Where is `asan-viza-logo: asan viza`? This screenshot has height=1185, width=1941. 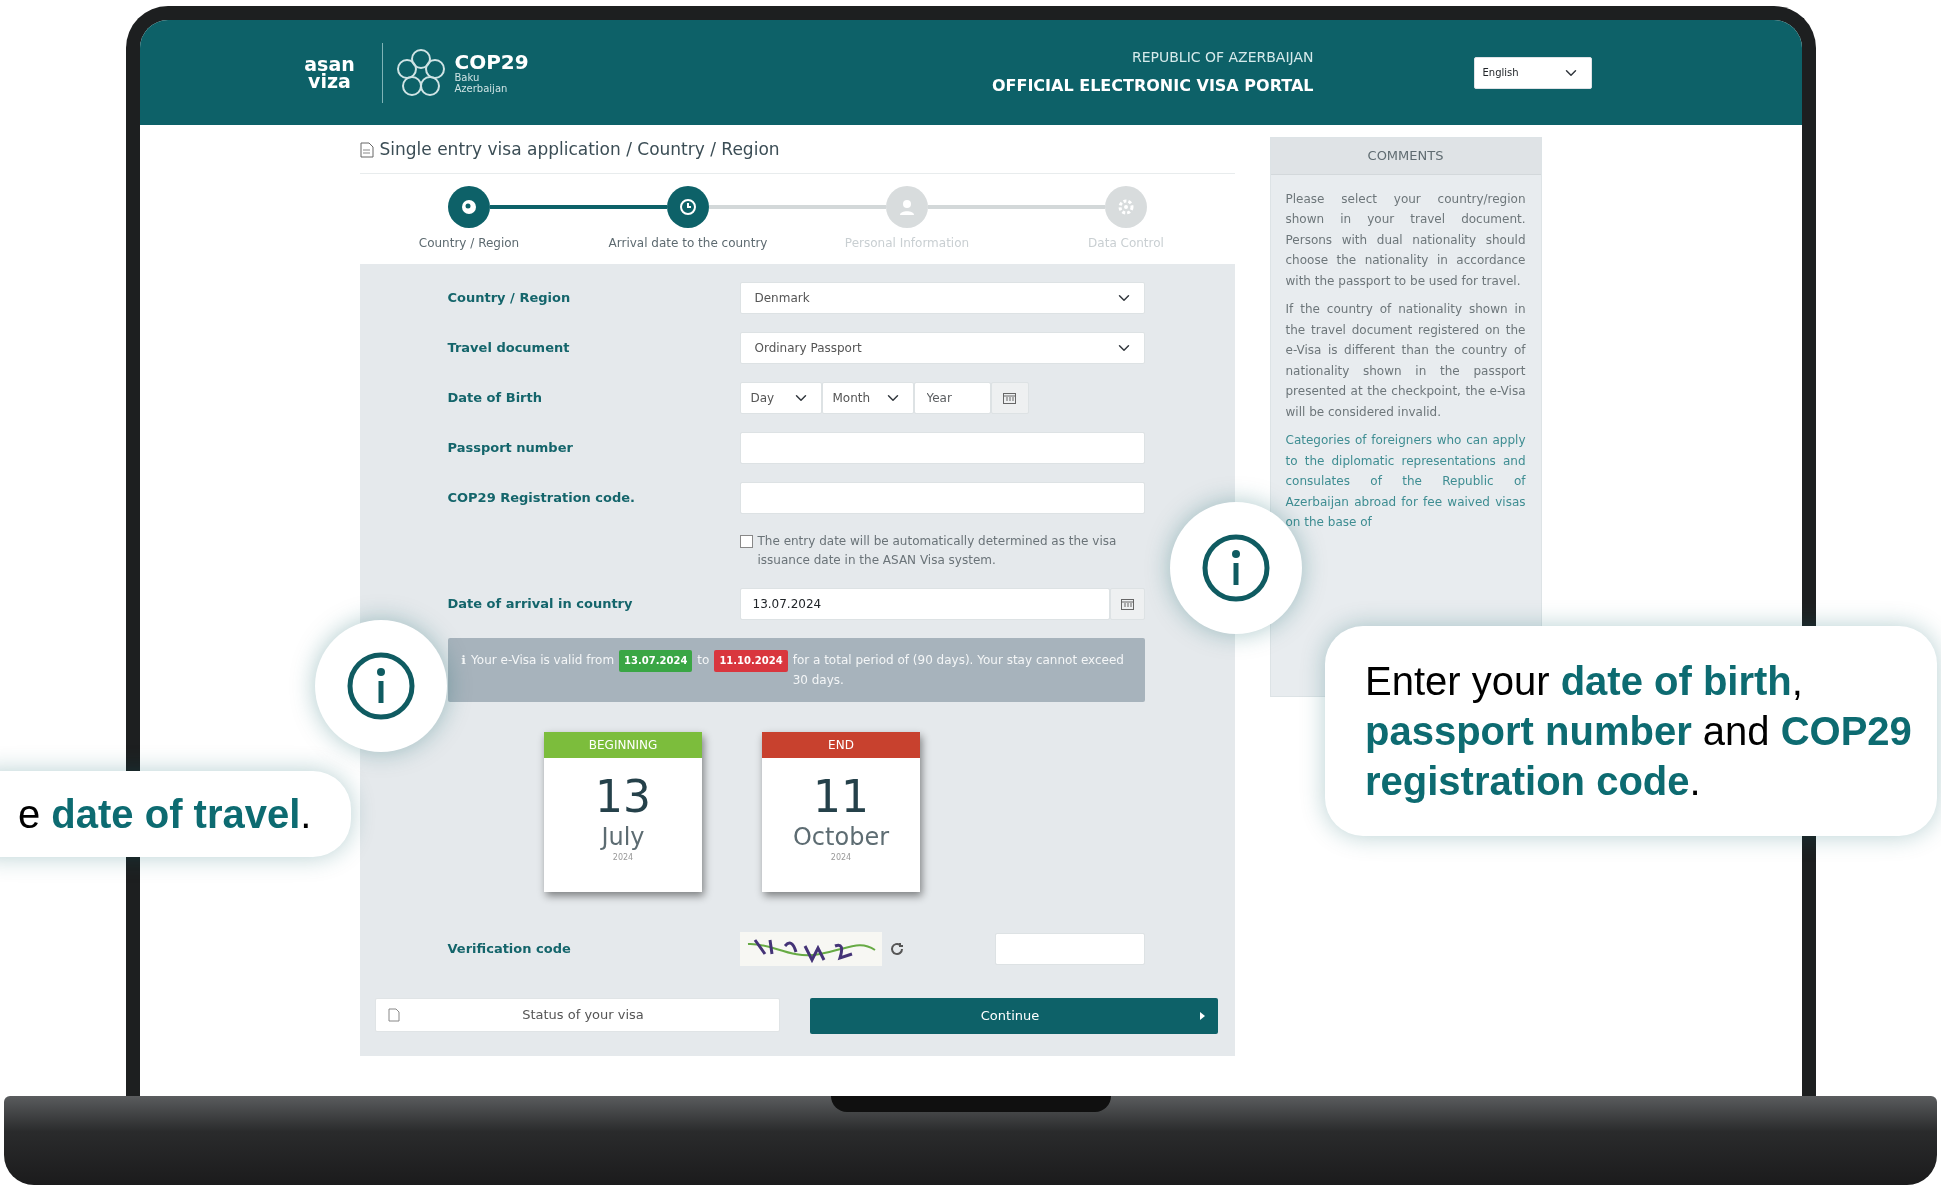 asan-viza-logo: asan viza is located at coordinates (329, 72).